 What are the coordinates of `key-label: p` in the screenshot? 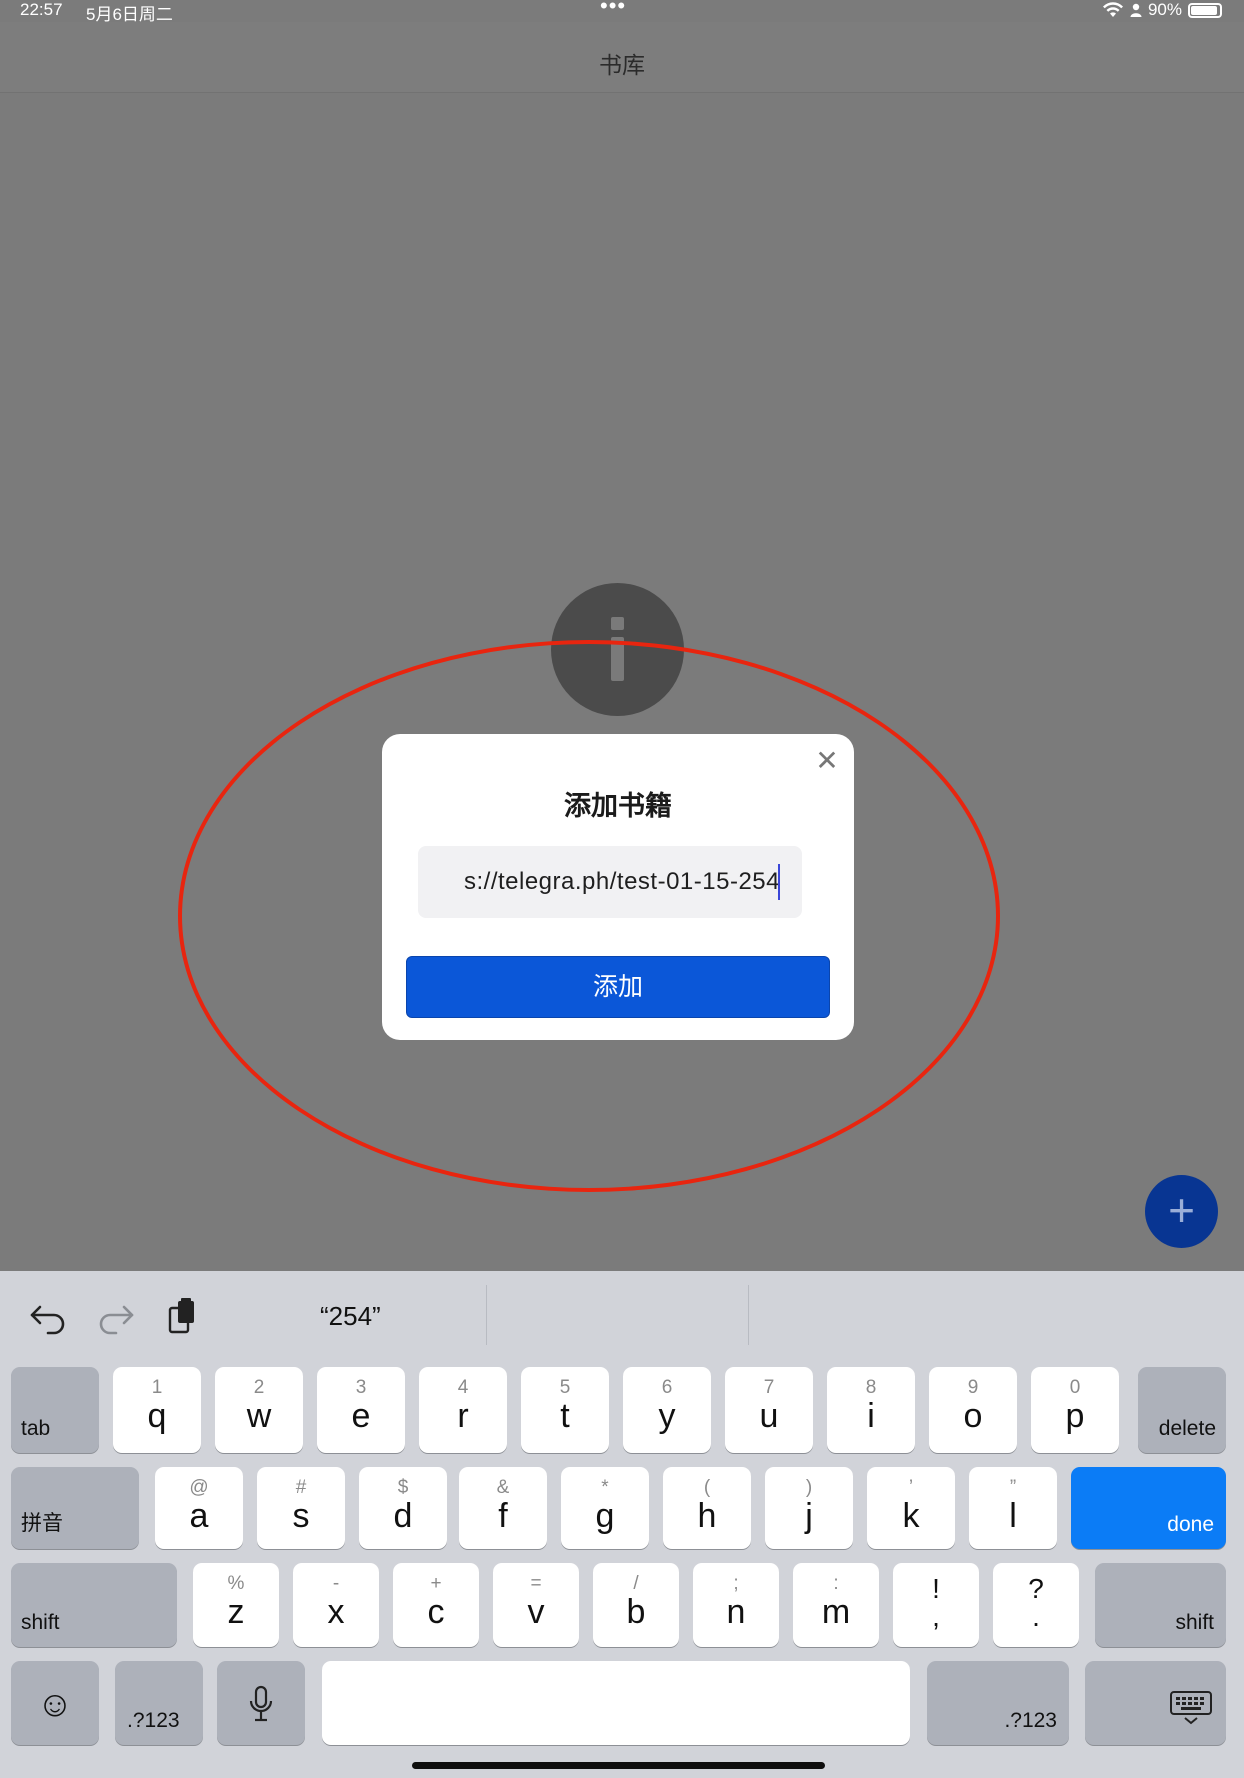 It's located at (1075, 1416).